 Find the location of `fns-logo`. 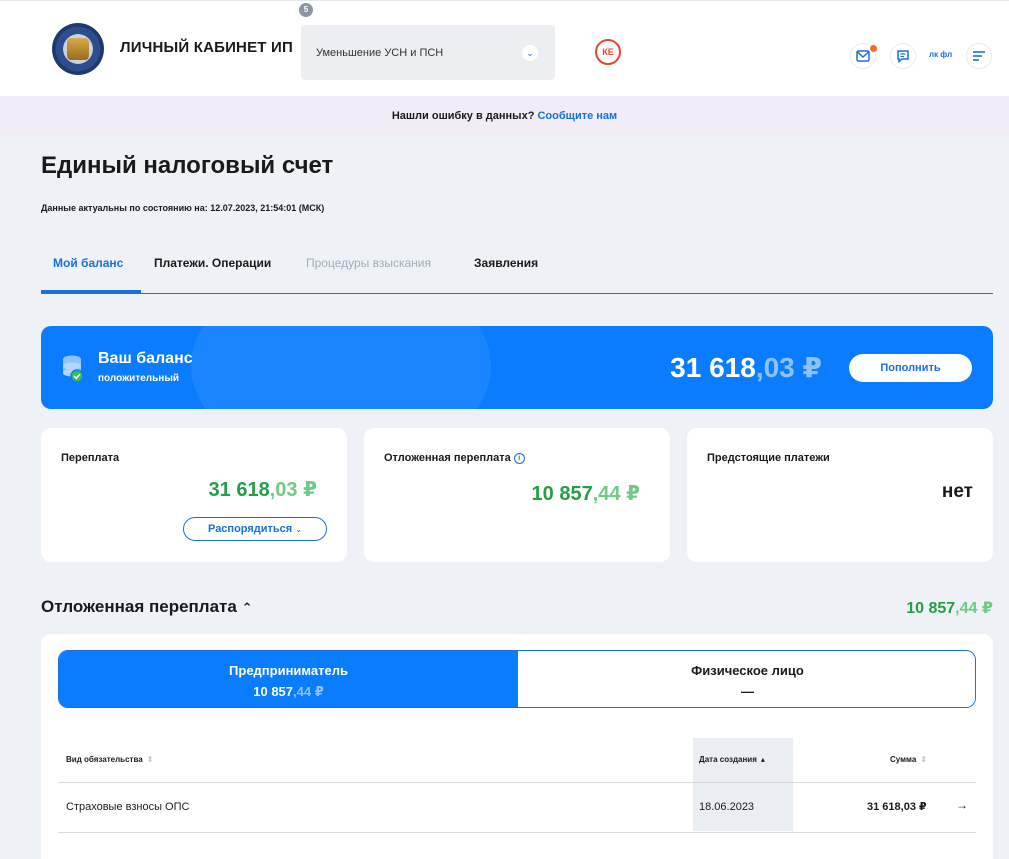

fns-logo is located at coordinates (78, 49).